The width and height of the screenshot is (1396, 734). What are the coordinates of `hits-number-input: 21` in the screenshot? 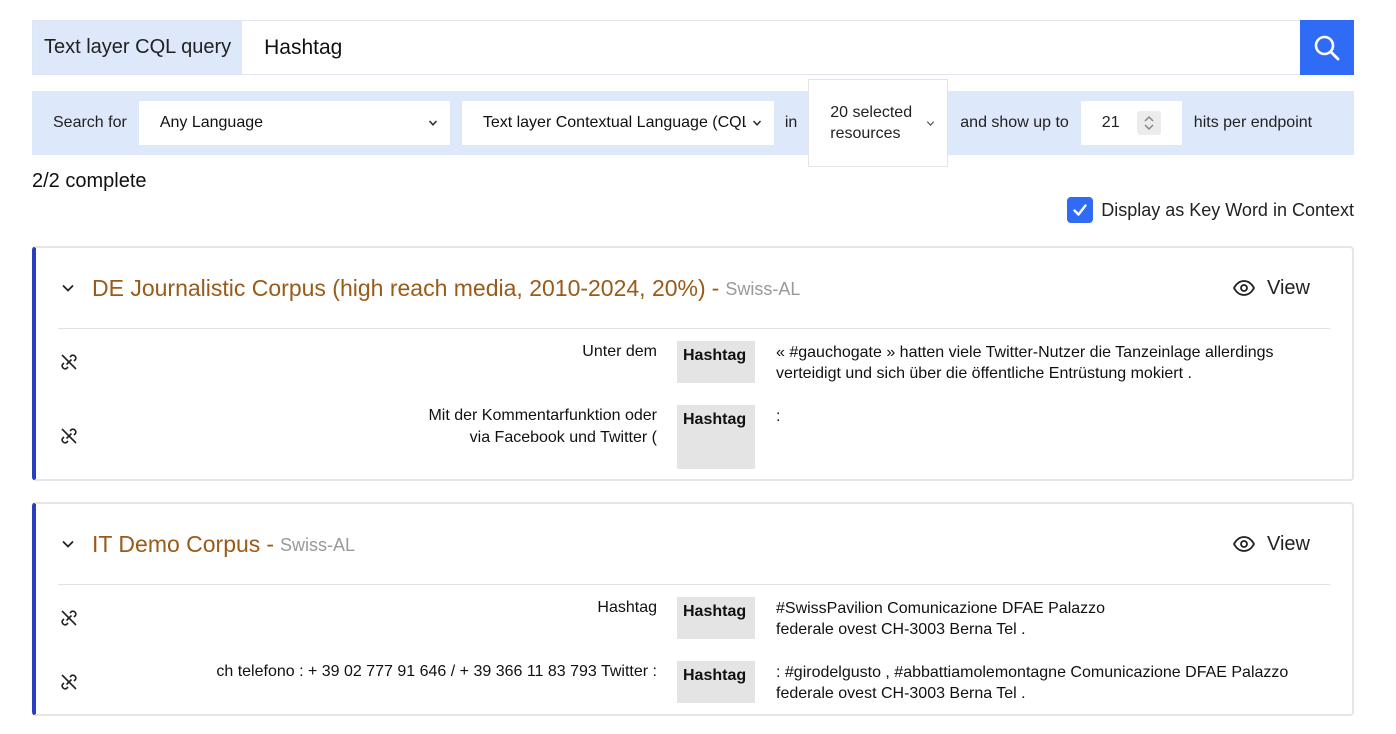 It's located at (1131, 123).